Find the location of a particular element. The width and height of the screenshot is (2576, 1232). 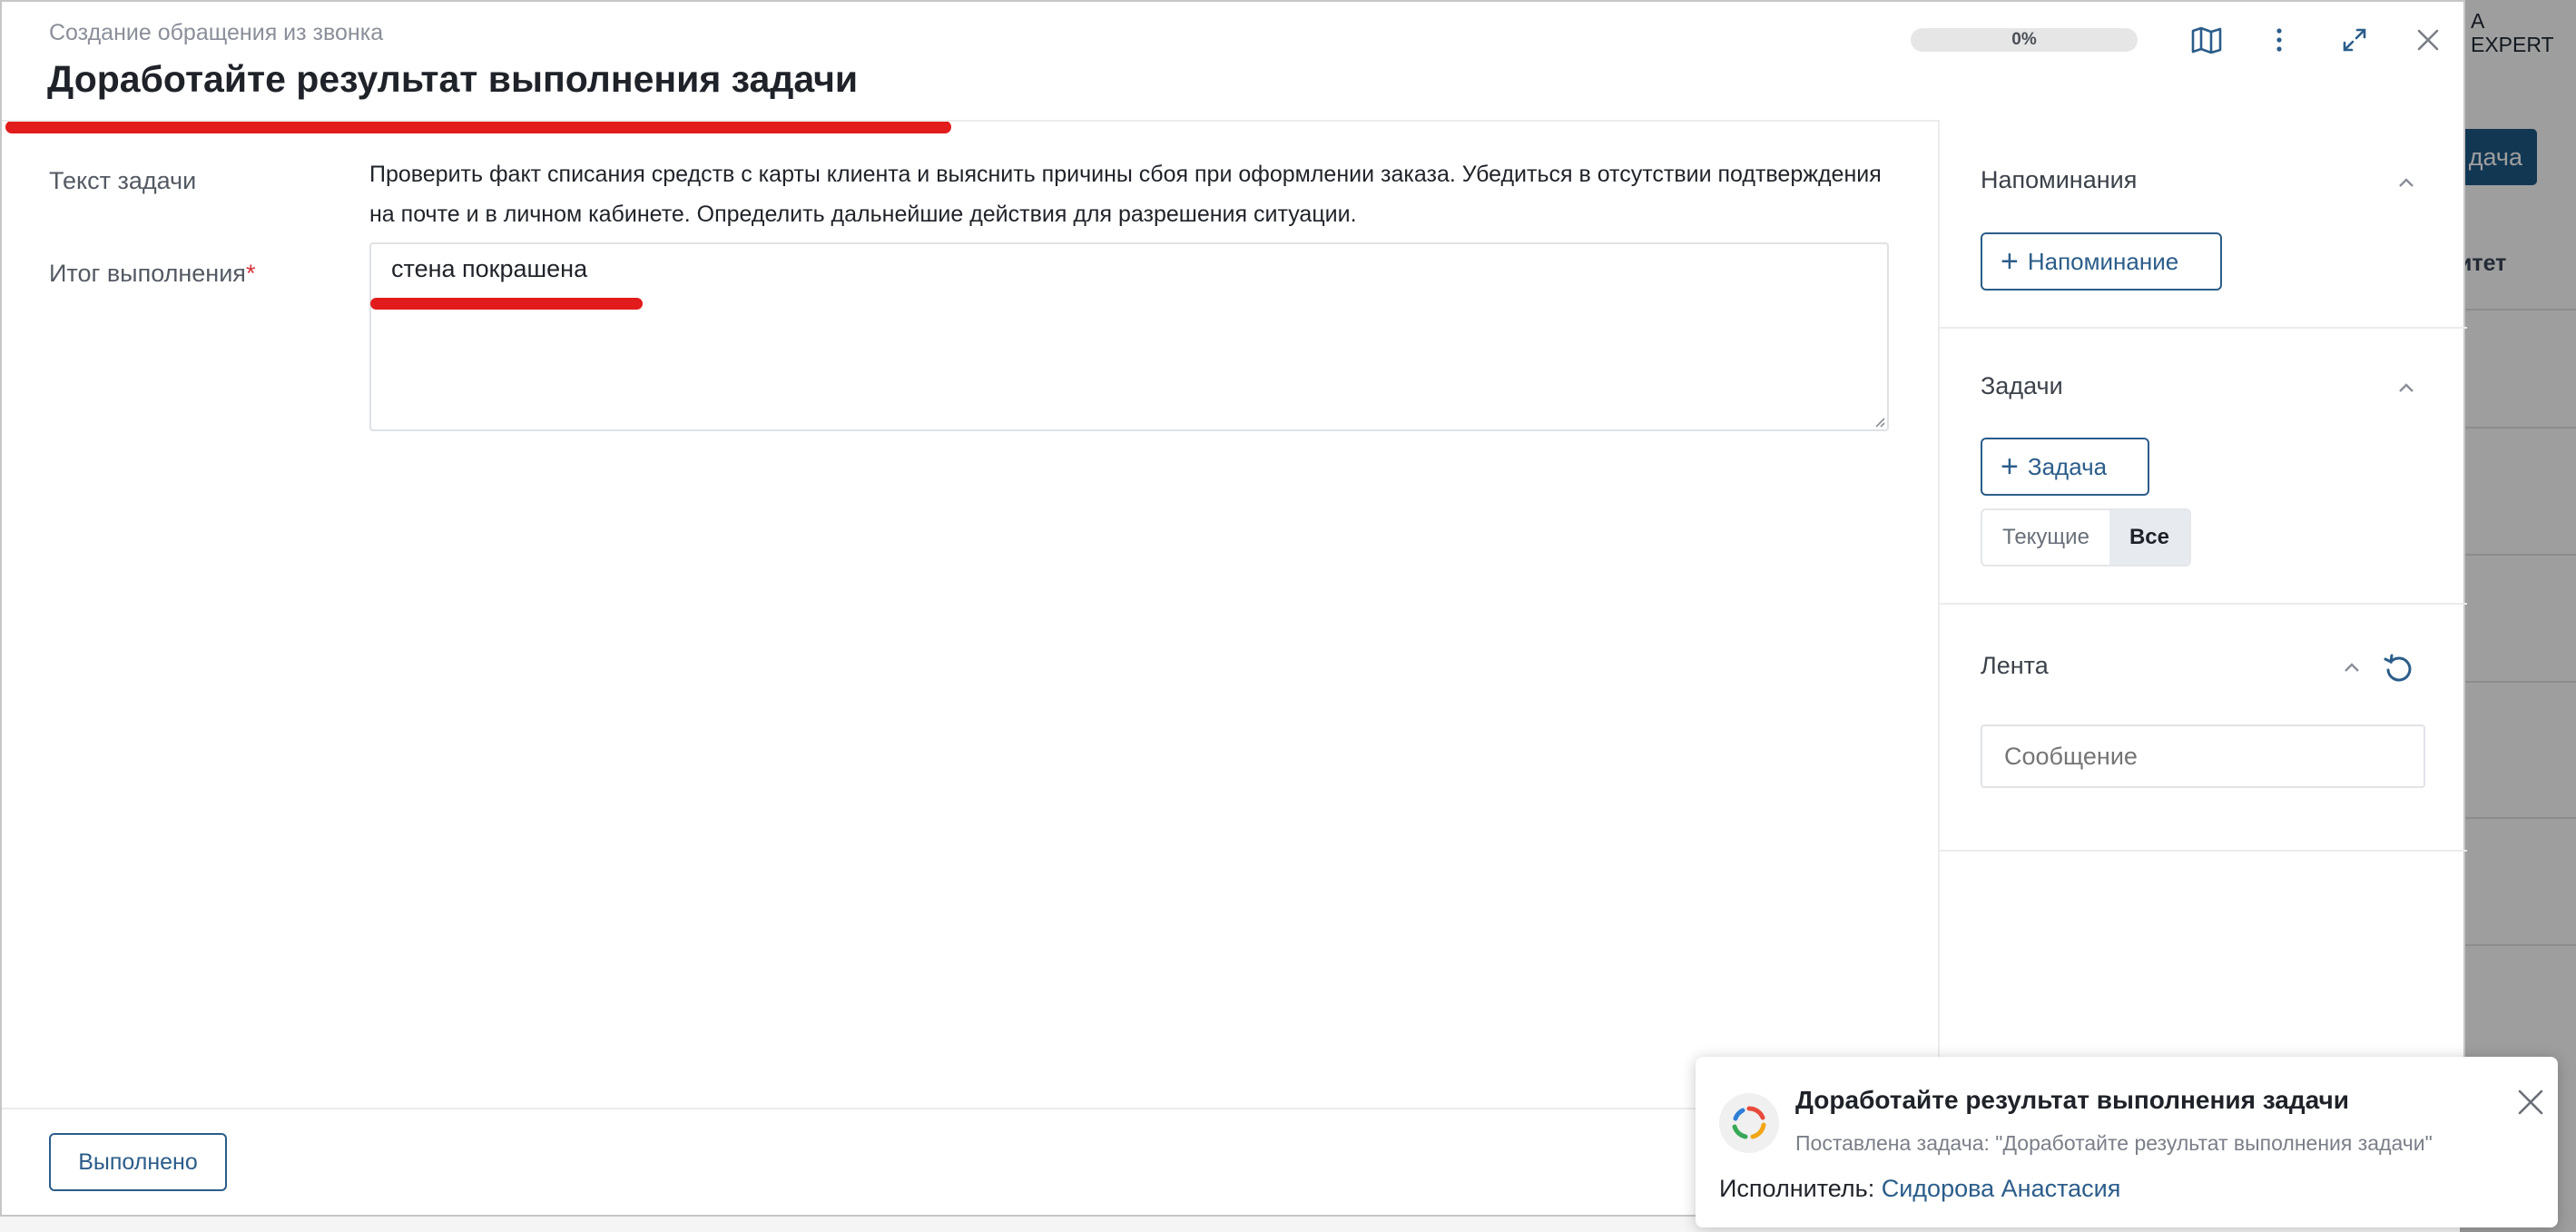

executor-link: Сидорова Анастасия is located at coordinates (2001, 1188).